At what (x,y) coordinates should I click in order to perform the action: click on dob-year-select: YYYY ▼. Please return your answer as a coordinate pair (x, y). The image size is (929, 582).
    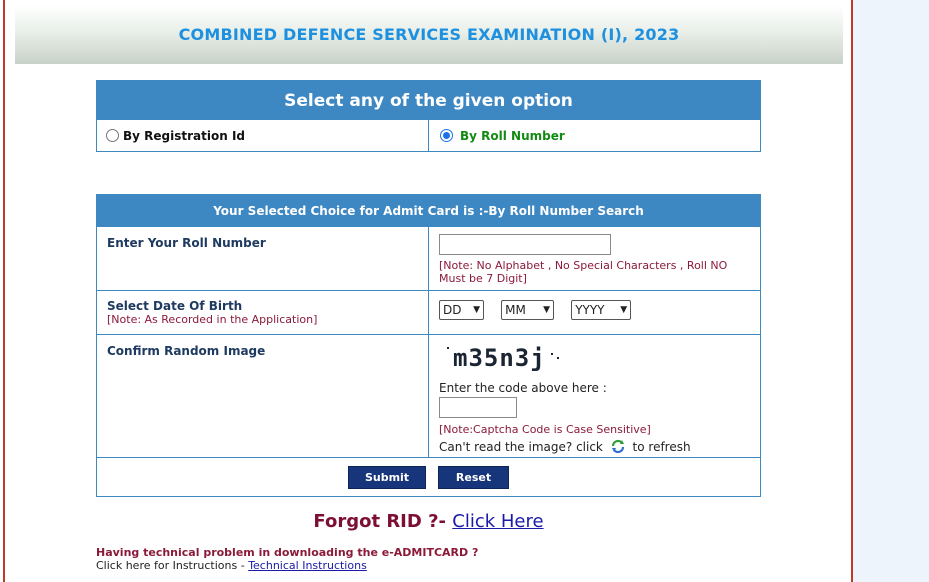
    Looking at the image, I should click on (601, 310).